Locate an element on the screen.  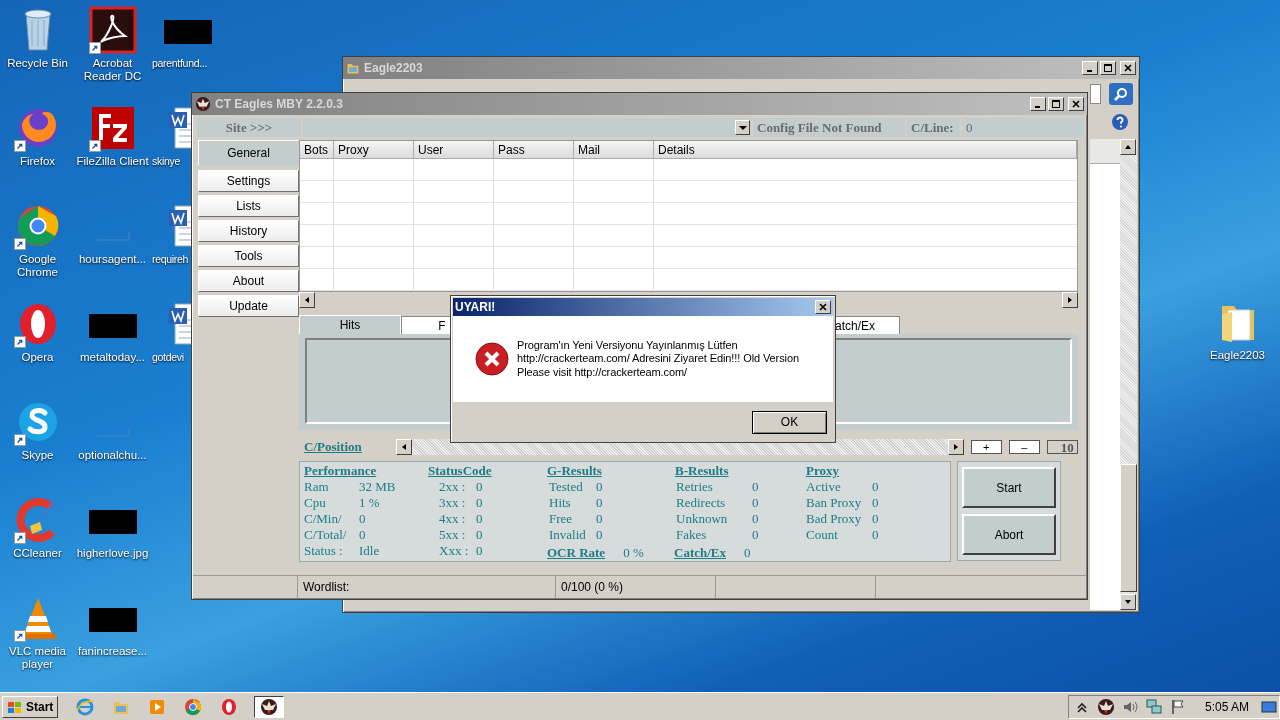
stat-label: Redirects is located at coordinates (701, 503).